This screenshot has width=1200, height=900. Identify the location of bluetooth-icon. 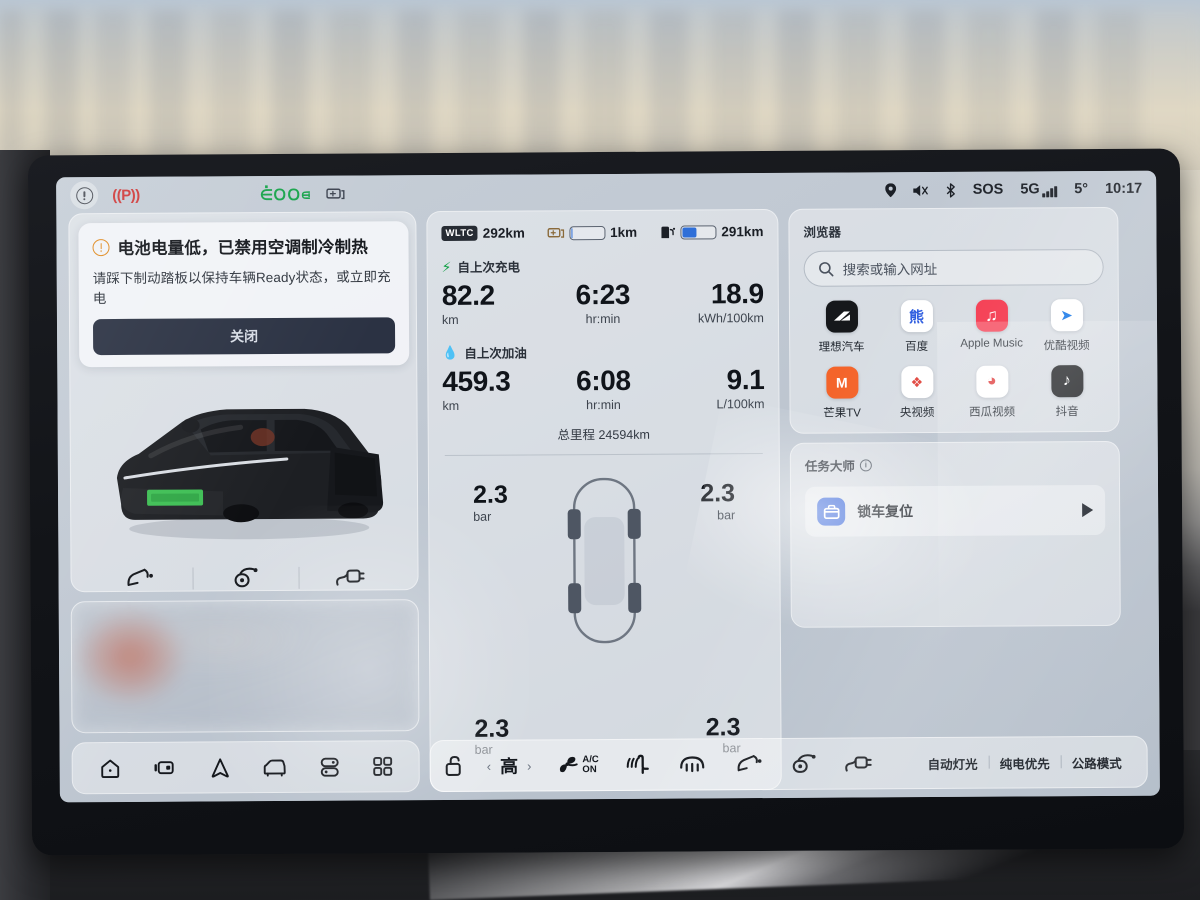
(950, 190).